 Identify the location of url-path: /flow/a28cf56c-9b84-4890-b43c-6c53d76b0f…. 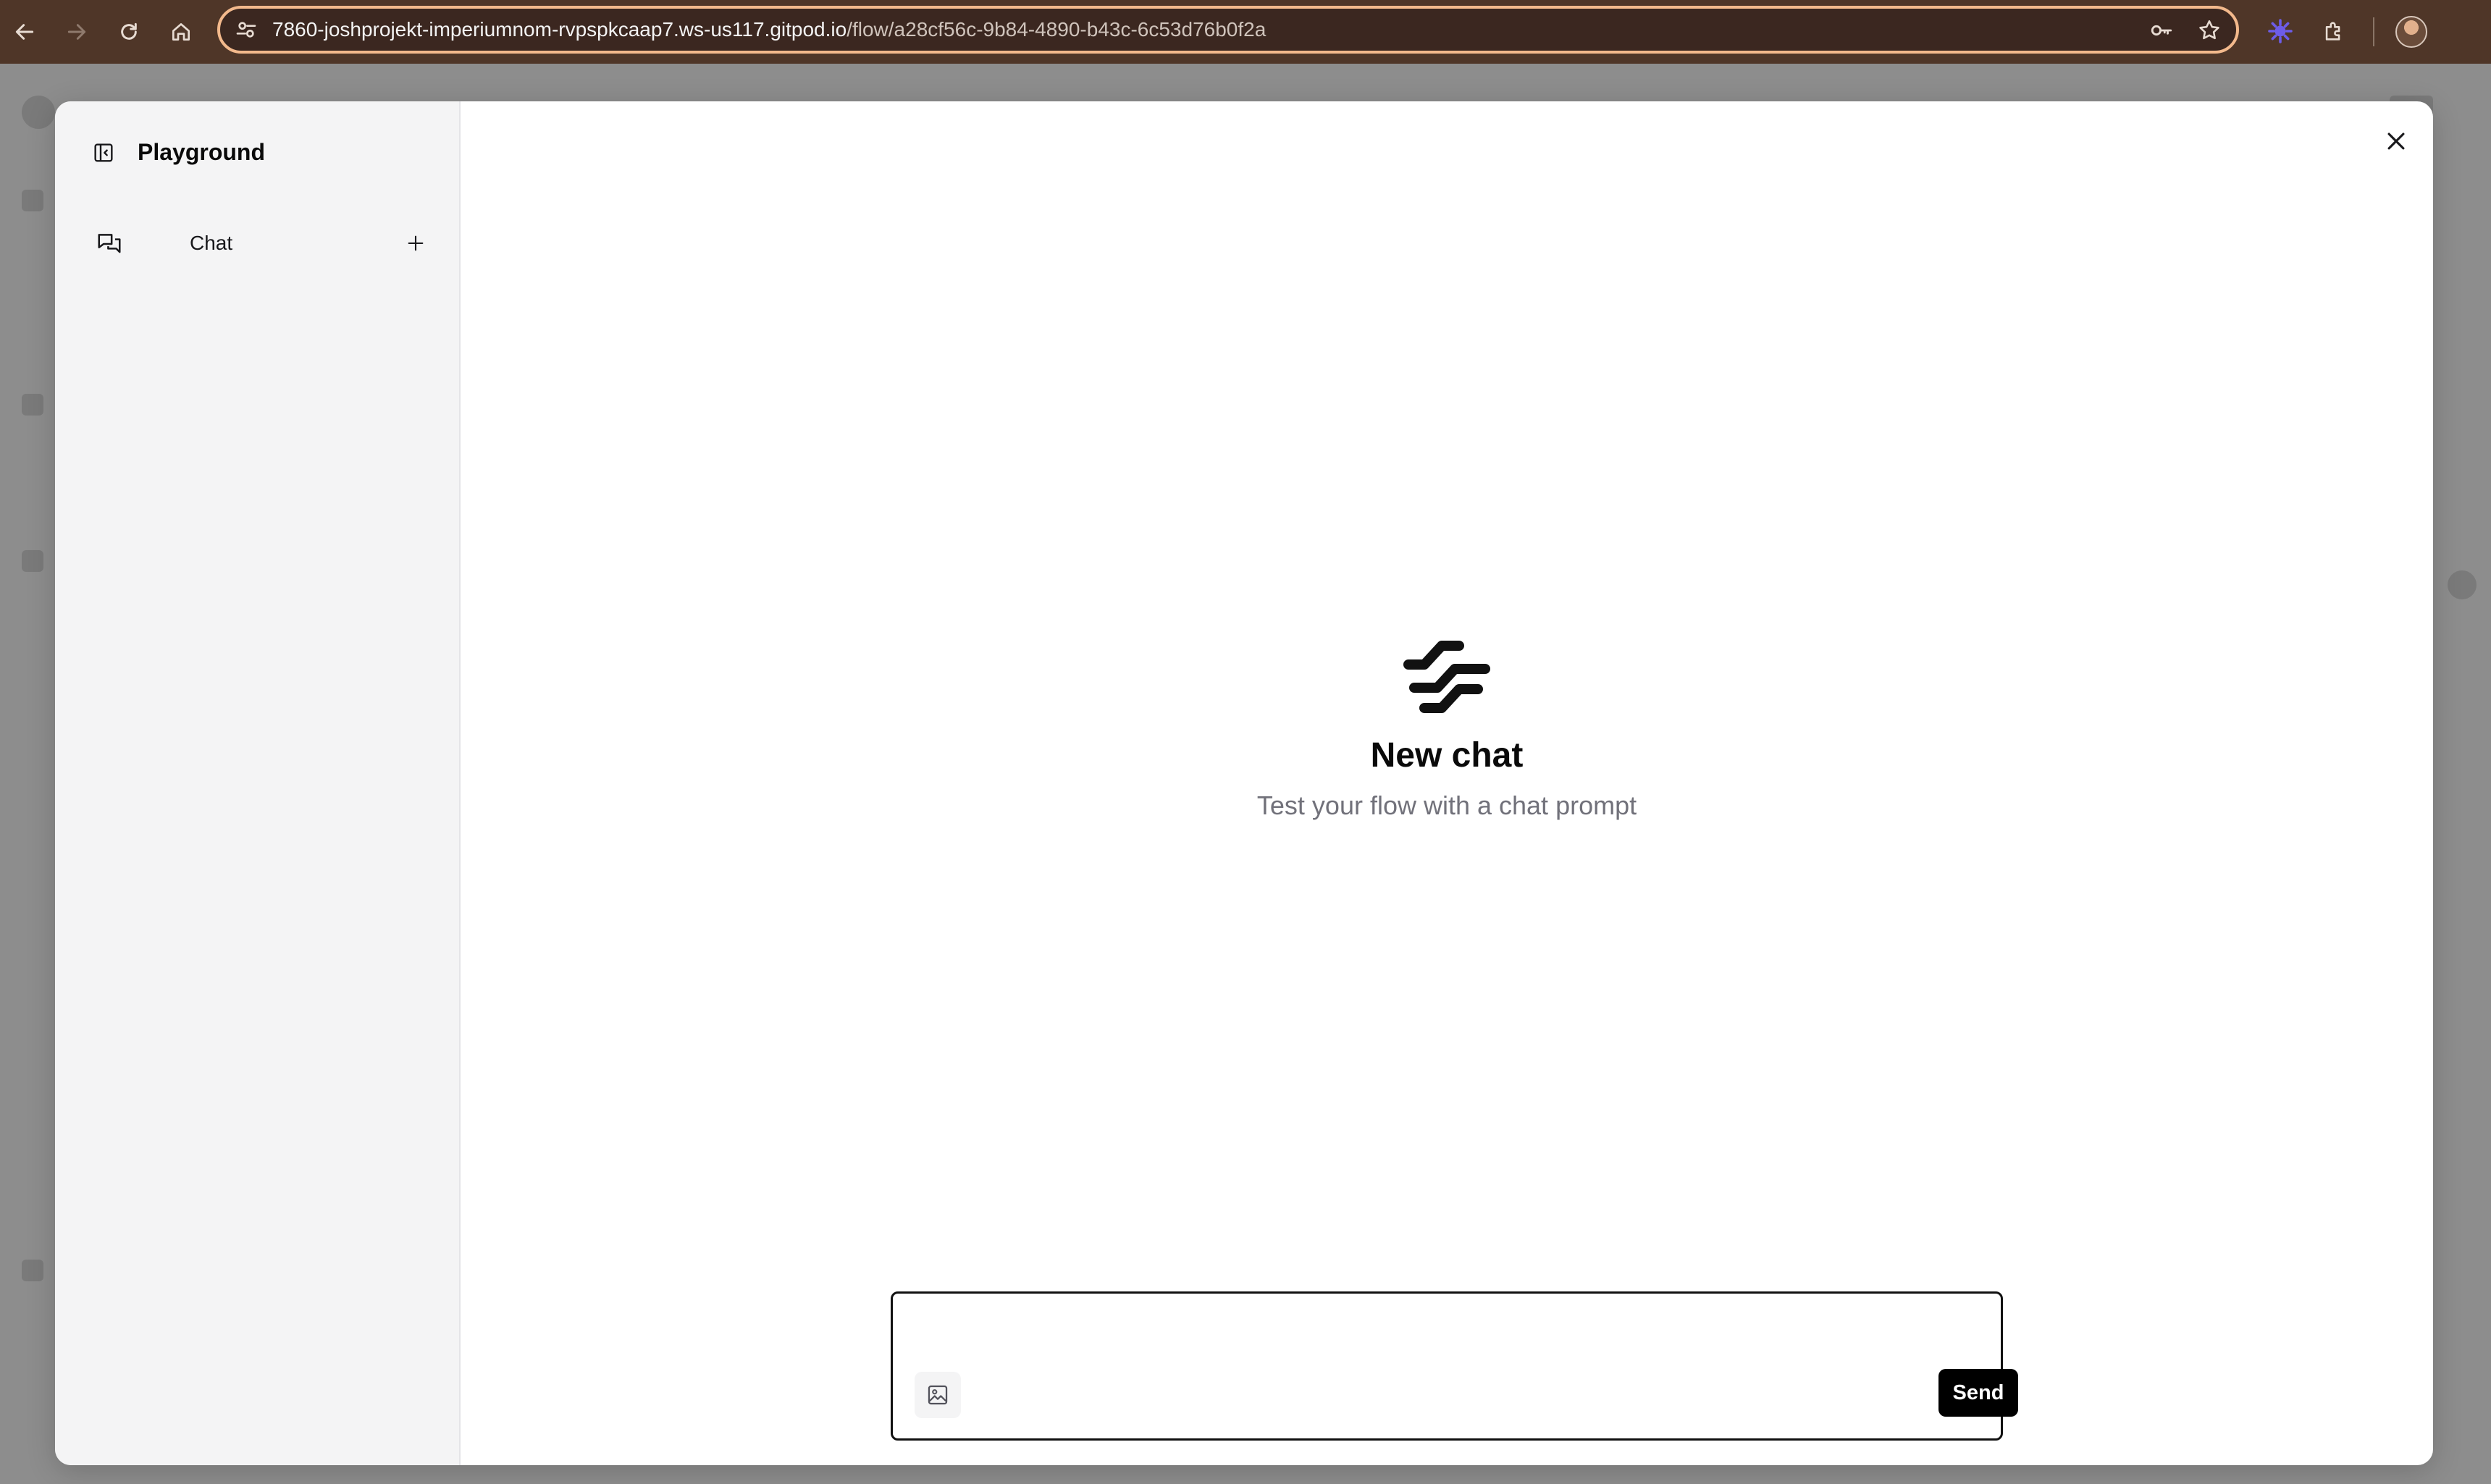
(1057, 29).